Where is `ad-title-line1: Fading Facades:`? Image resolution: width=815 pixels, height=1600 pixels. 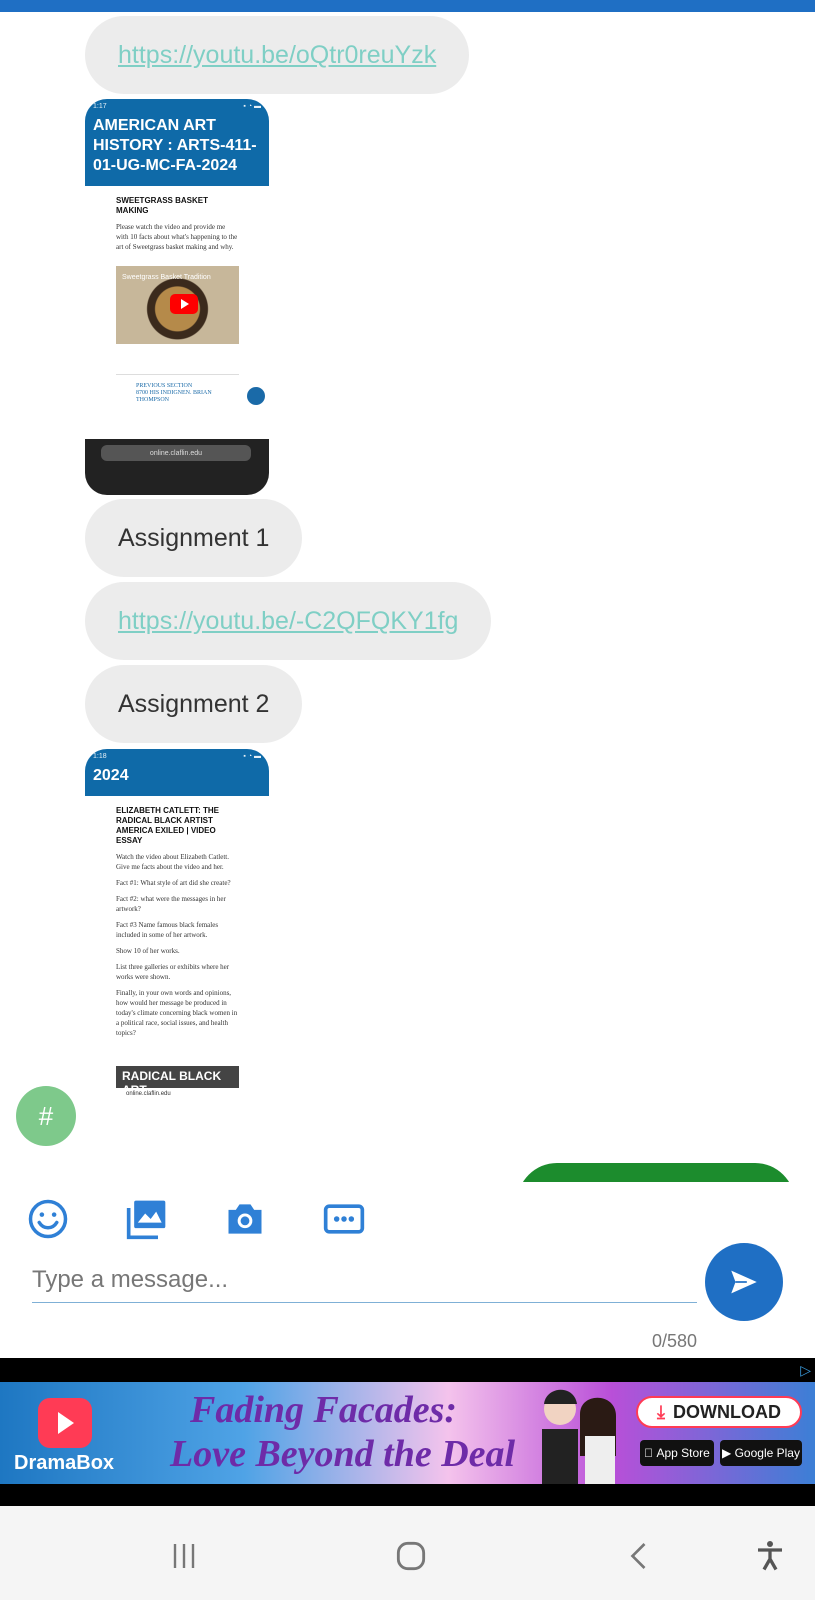
ad-title-line1: Fading Facades: is located at coordinates (324, 1410).